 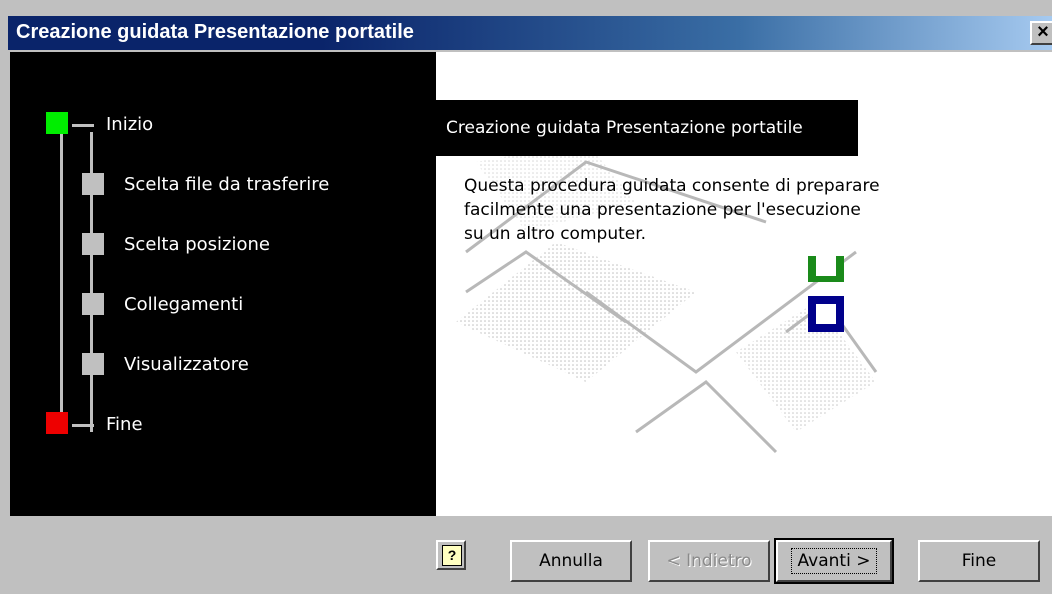 I want to click on step-marker-end-icon, so click(x=57, y=423).